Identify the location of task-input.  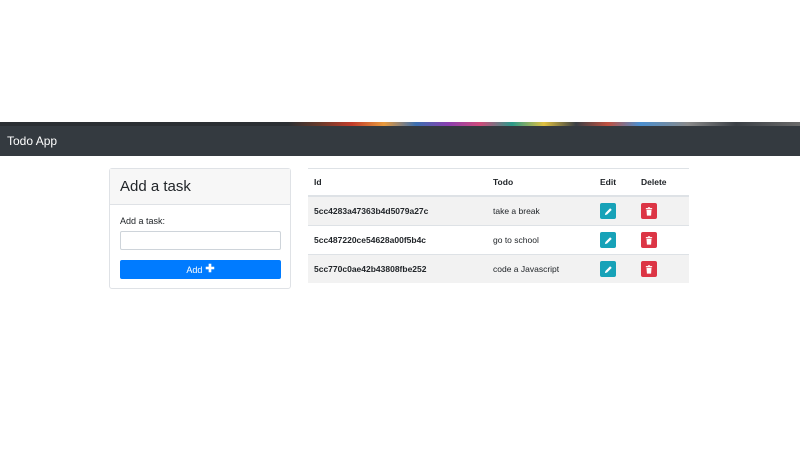
(200, 240).